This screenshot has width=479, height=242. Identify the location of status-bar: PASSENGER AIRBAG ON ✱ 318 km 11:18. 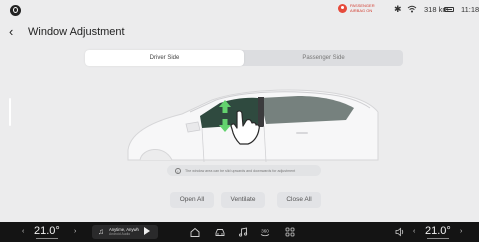
(239, 11).